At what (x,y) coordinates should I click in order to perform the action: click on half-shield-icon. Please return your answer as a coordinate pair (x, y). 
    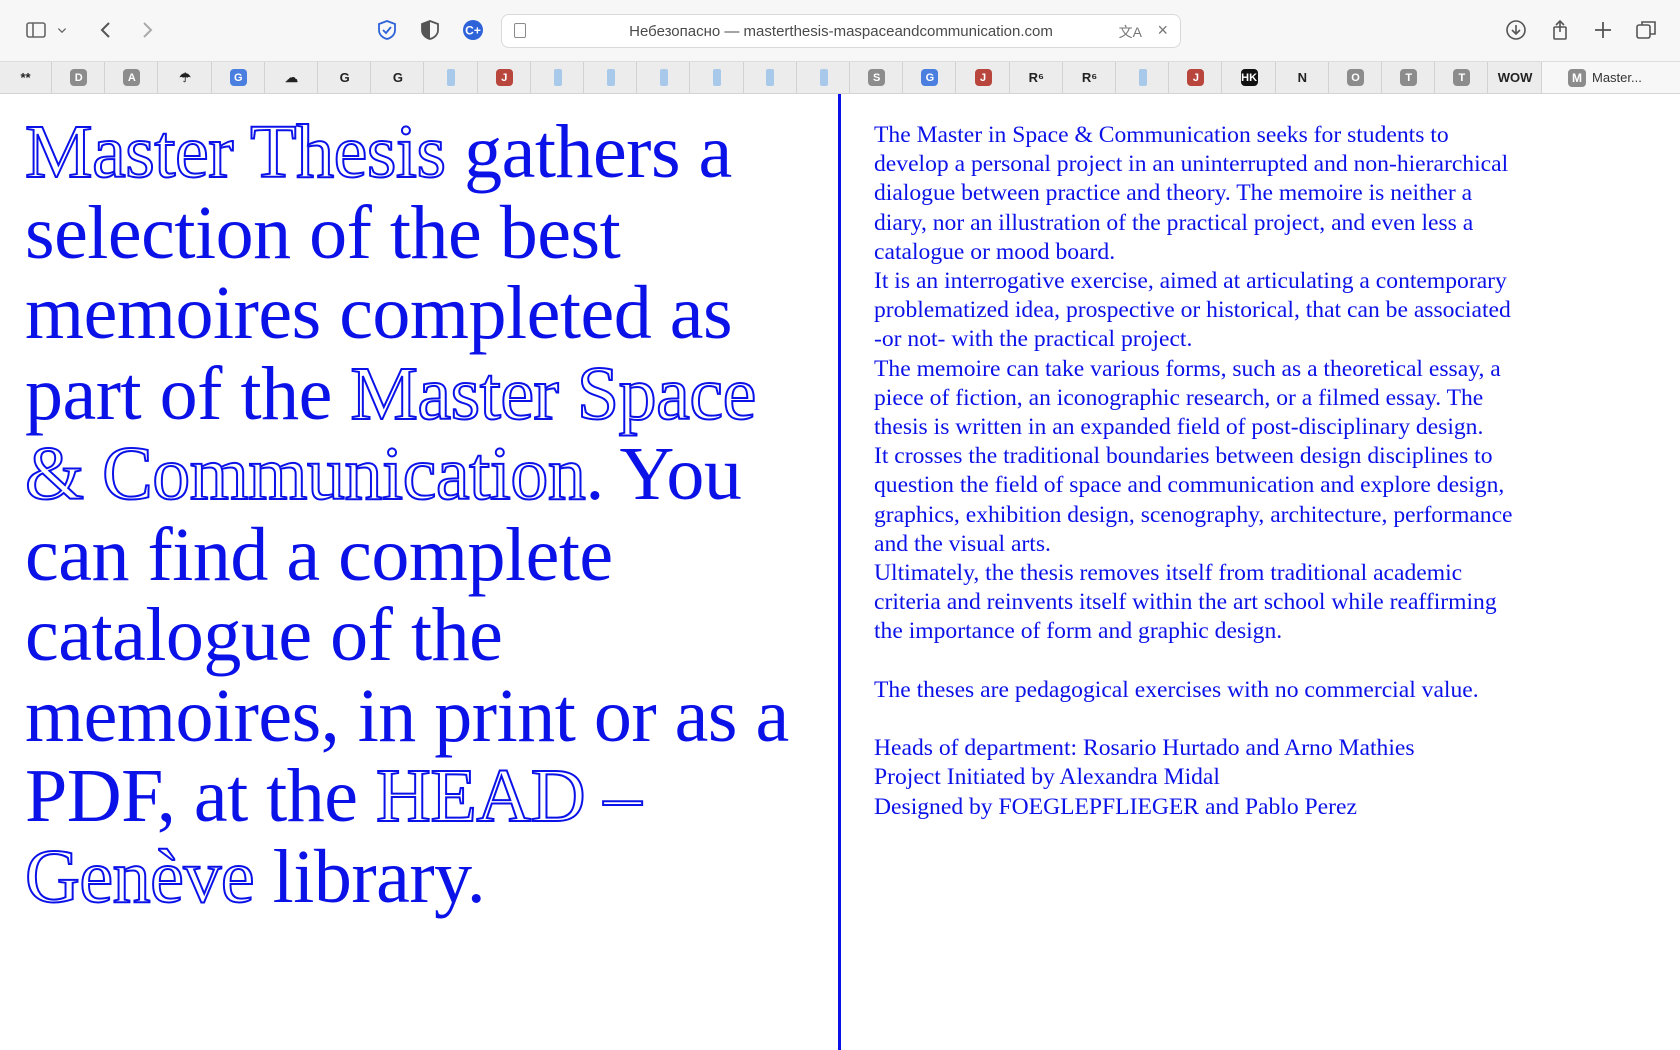
    Looking at the image, I should click on (430, 30).